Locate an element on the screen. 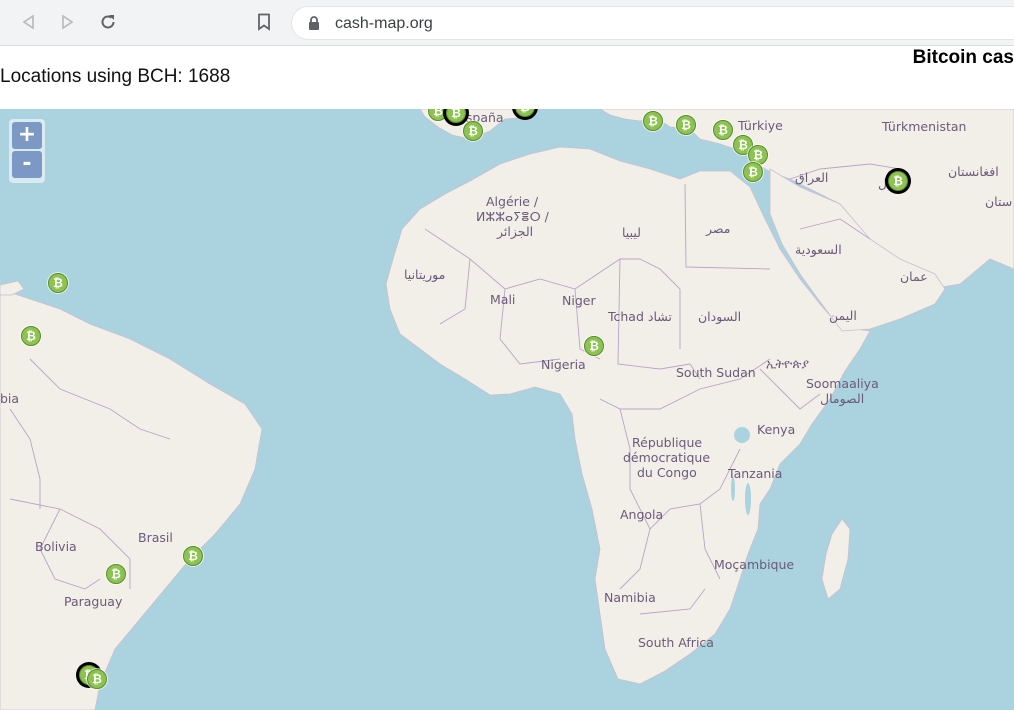  map-label-brasil: Brasil is located at coordinates (155, 537).